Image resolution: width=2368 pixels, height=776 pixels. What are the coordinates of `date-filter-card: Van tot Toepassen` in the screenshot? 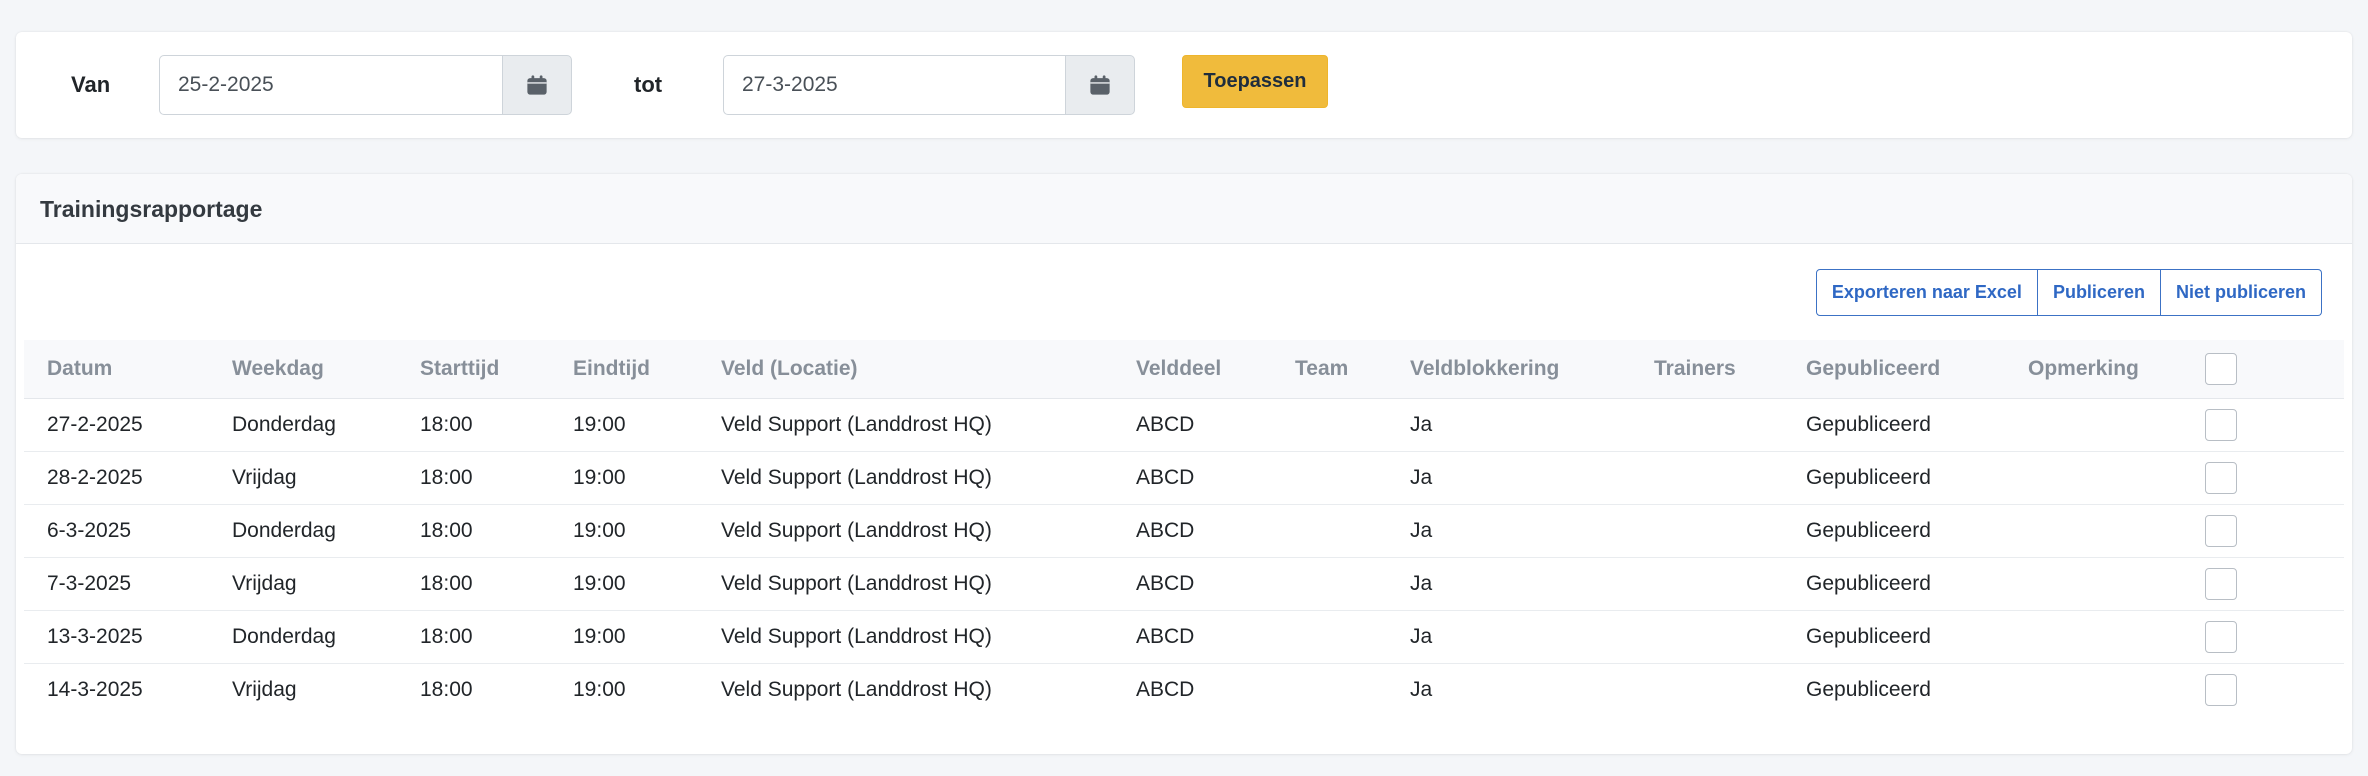 It's located at (1184, 85).